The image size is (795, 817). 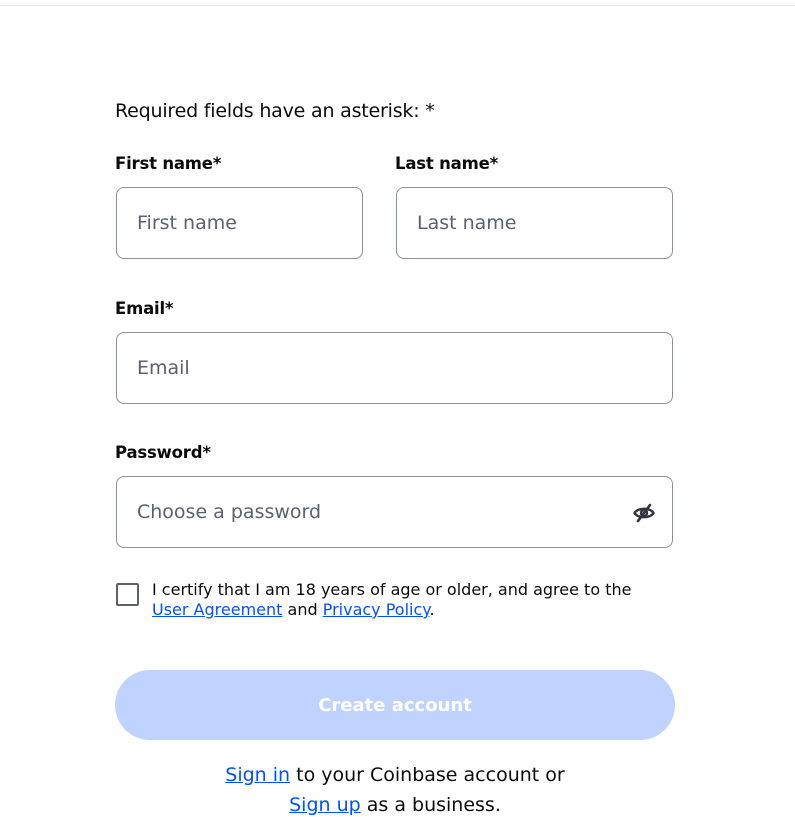 I want to click on privacy-policy-link: Privacy Policy, so click(x=376, y=609).